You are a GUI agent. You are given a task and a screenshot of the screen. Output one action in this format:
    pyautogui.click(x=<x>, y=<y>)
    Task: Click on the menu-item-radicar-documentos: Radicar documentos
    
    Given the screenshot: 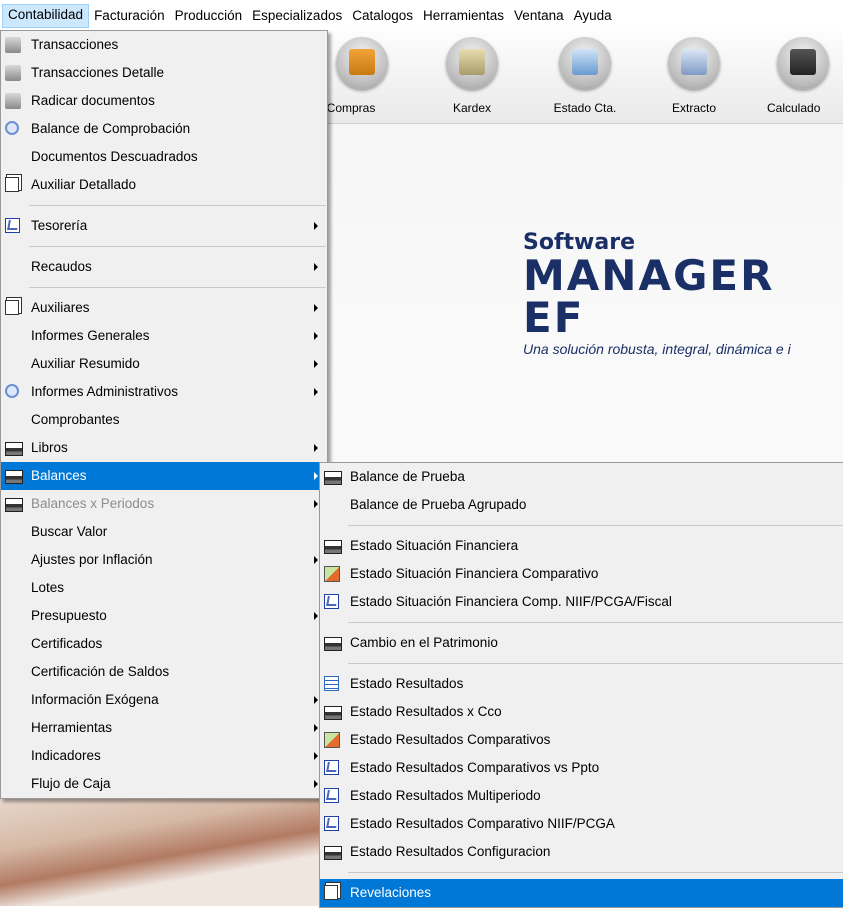 What is the action you would take?
    pyautogui.click(x=164, y=101)
    